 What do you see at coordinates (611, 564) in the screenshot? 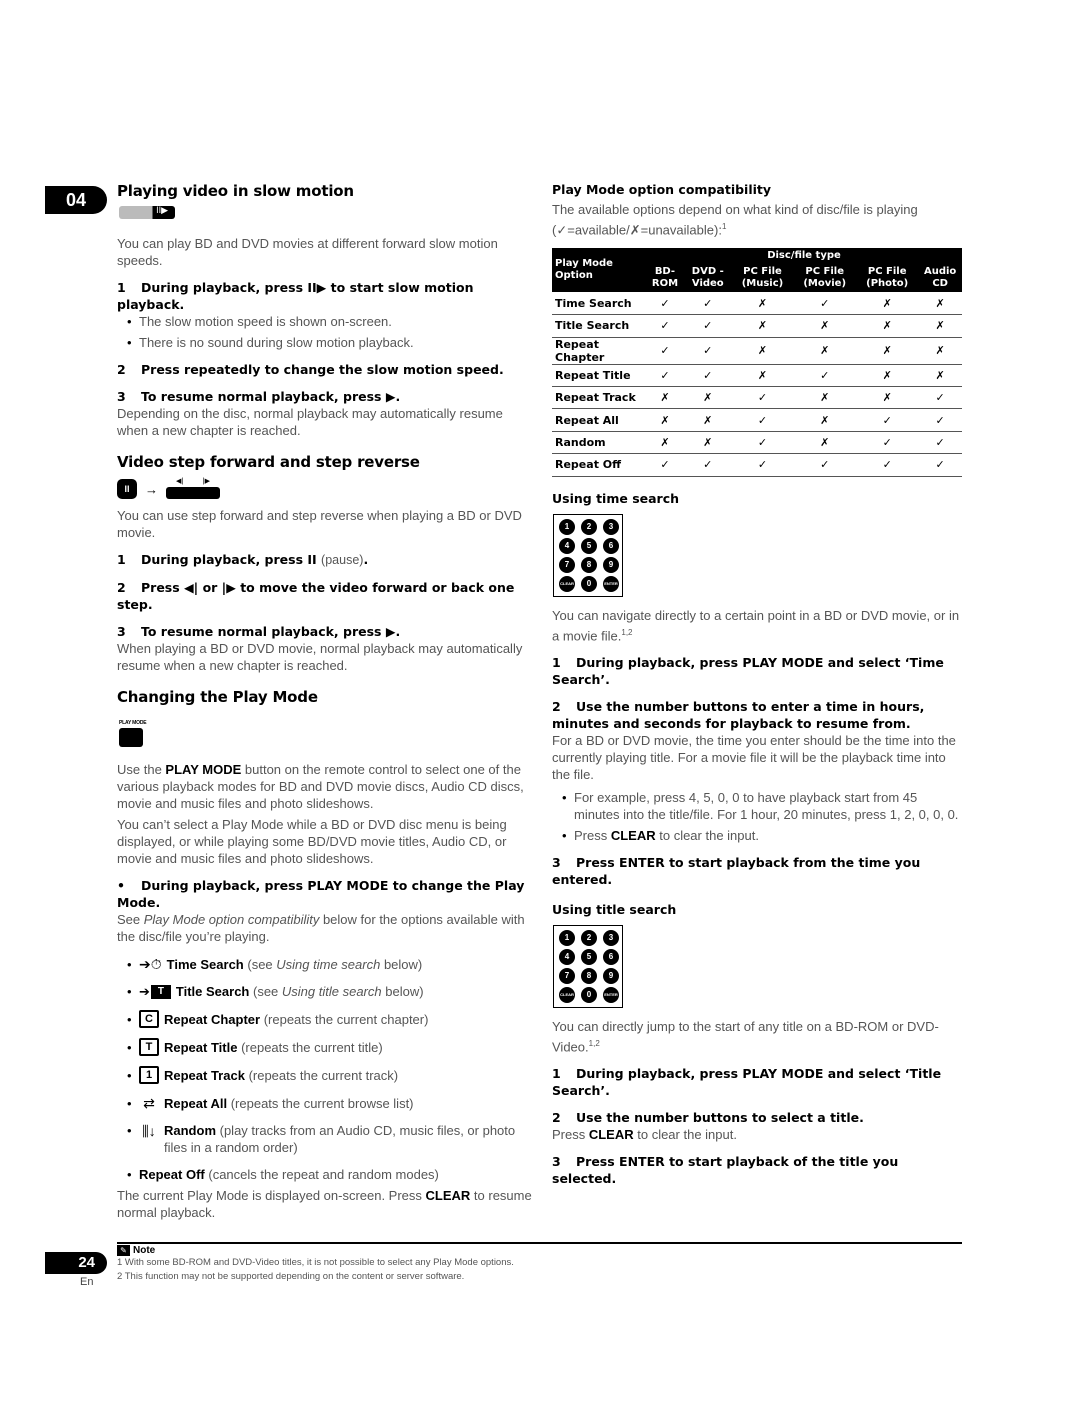
I see `keypad-key: 9` at bounding box center [611, 564].